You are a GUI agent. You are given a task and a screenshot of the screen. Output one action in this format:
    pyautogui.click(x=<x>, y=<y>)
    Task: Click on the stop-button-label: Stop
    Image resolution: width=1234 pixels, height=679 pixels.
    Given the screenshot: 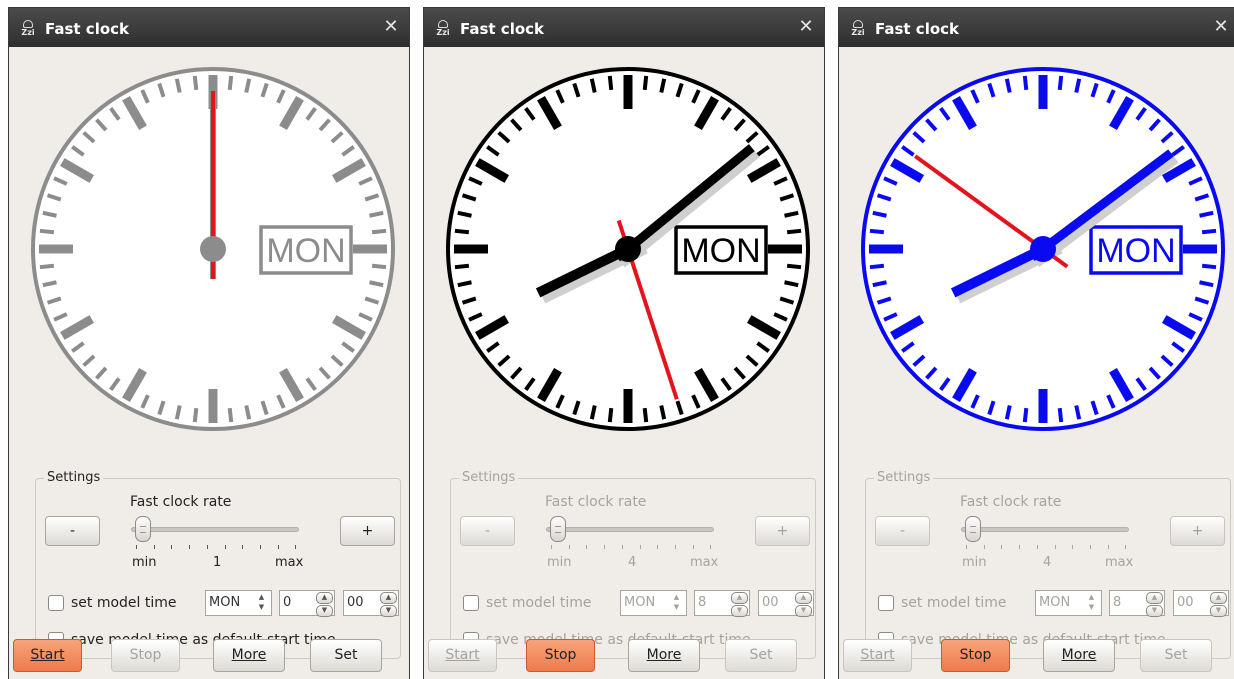 What is the action you would take?
    pyautogui.click(x=145, y=655)
    